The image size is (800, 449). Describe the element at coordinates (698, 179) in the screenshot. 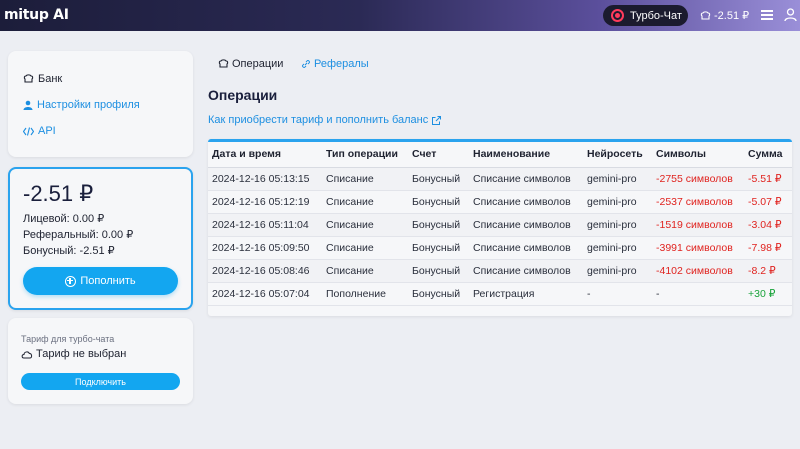

I see `table-cell-symbols: -2755 символов` at that location.